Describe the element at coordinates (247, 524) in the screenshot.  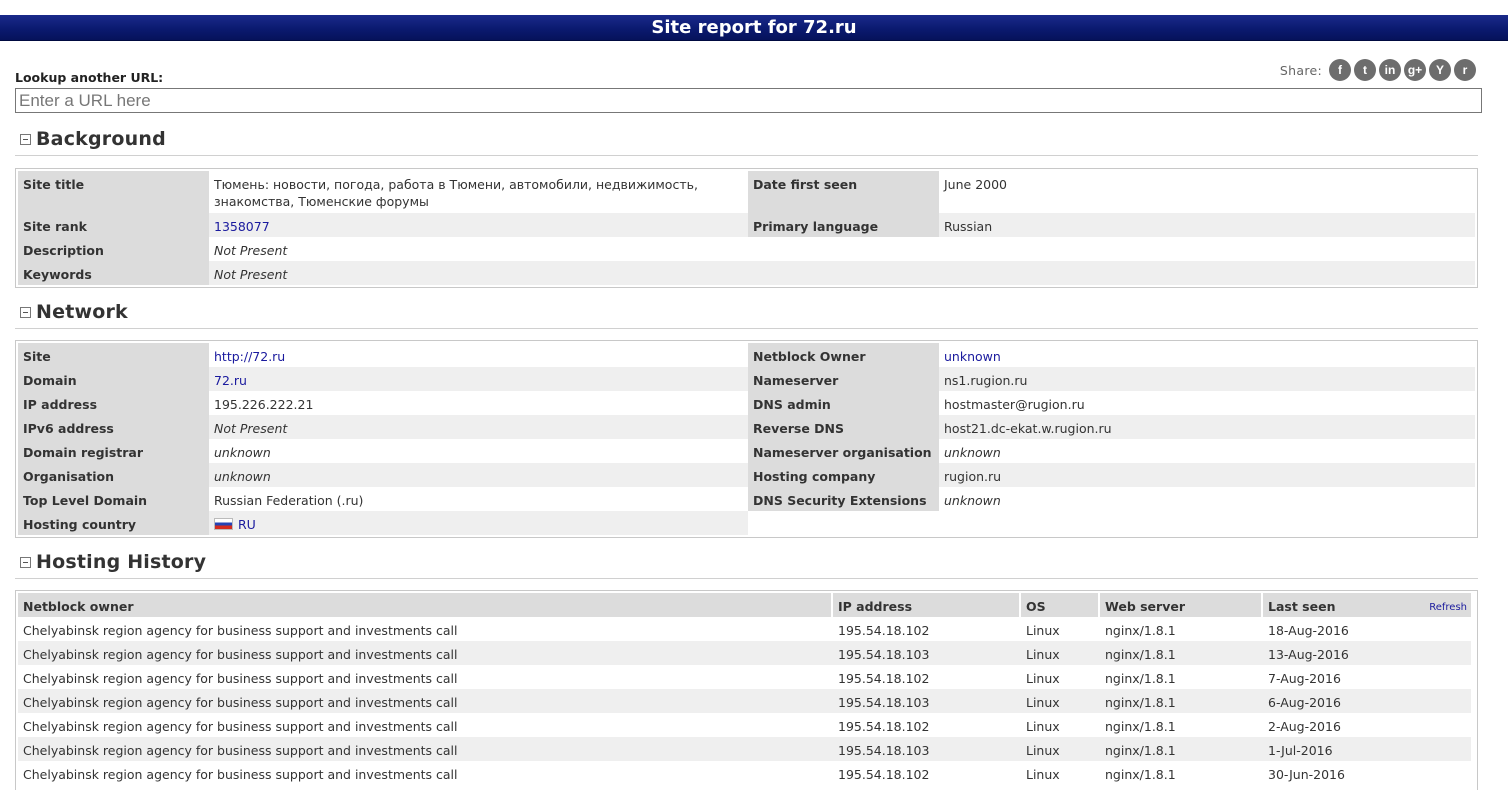
I see `hosting-country-link: RU` at that location.